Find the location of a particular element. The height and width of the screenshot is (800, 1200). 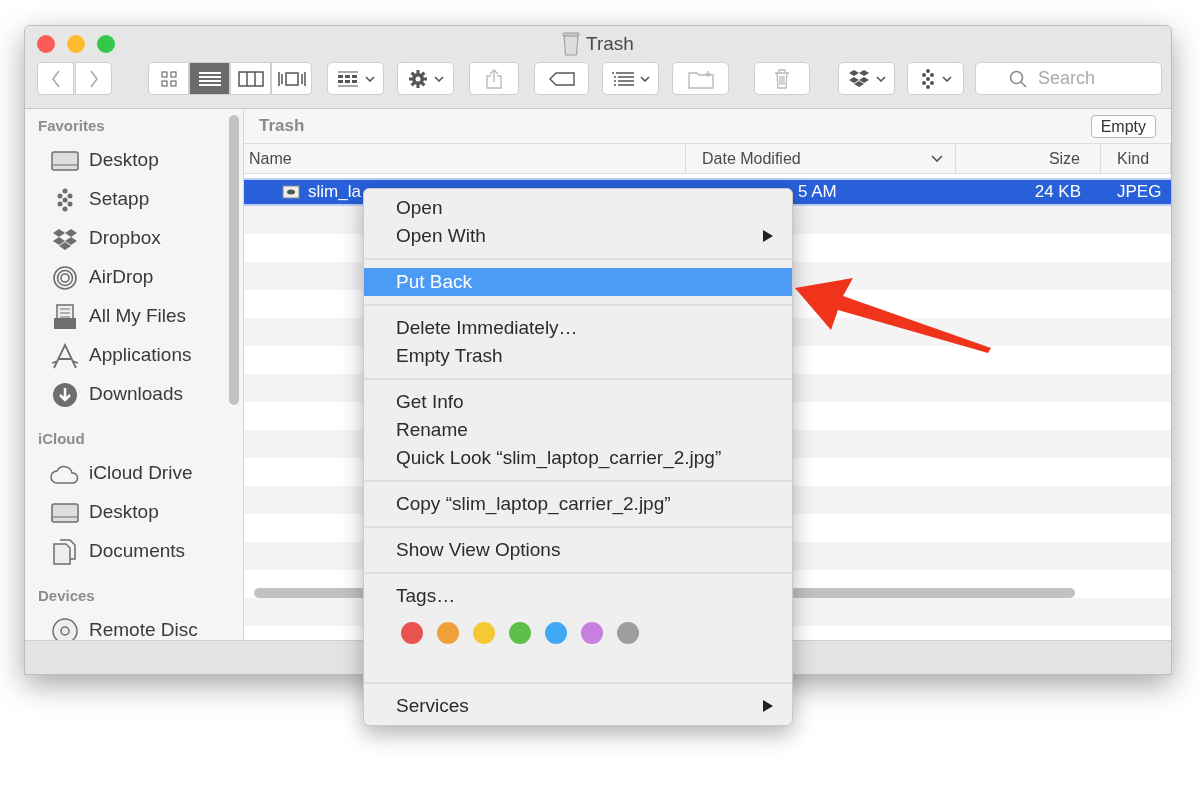

sidebar-section-title: Devices is located at coordinates (66, 596).